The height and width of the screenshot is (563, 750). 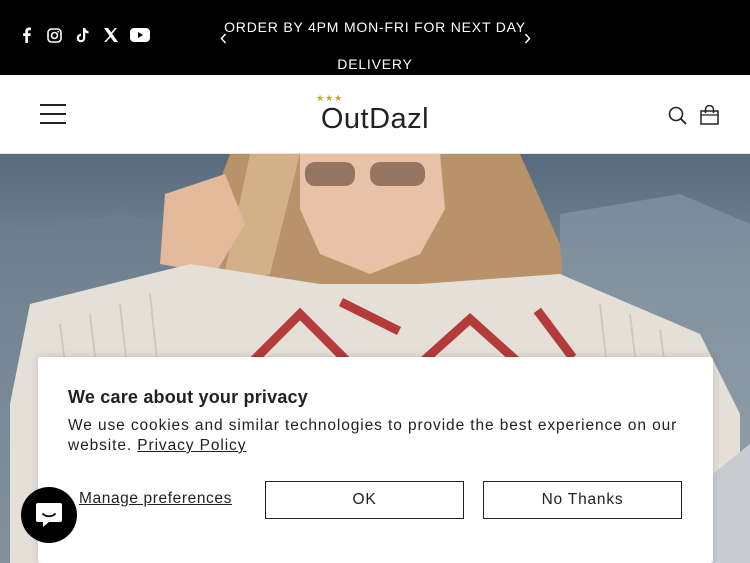 What do you see at coordinates (191, 445) in the screenshot?
I see `privacy-policy-link: Privacy Policy` at bounding box center [191, 445].